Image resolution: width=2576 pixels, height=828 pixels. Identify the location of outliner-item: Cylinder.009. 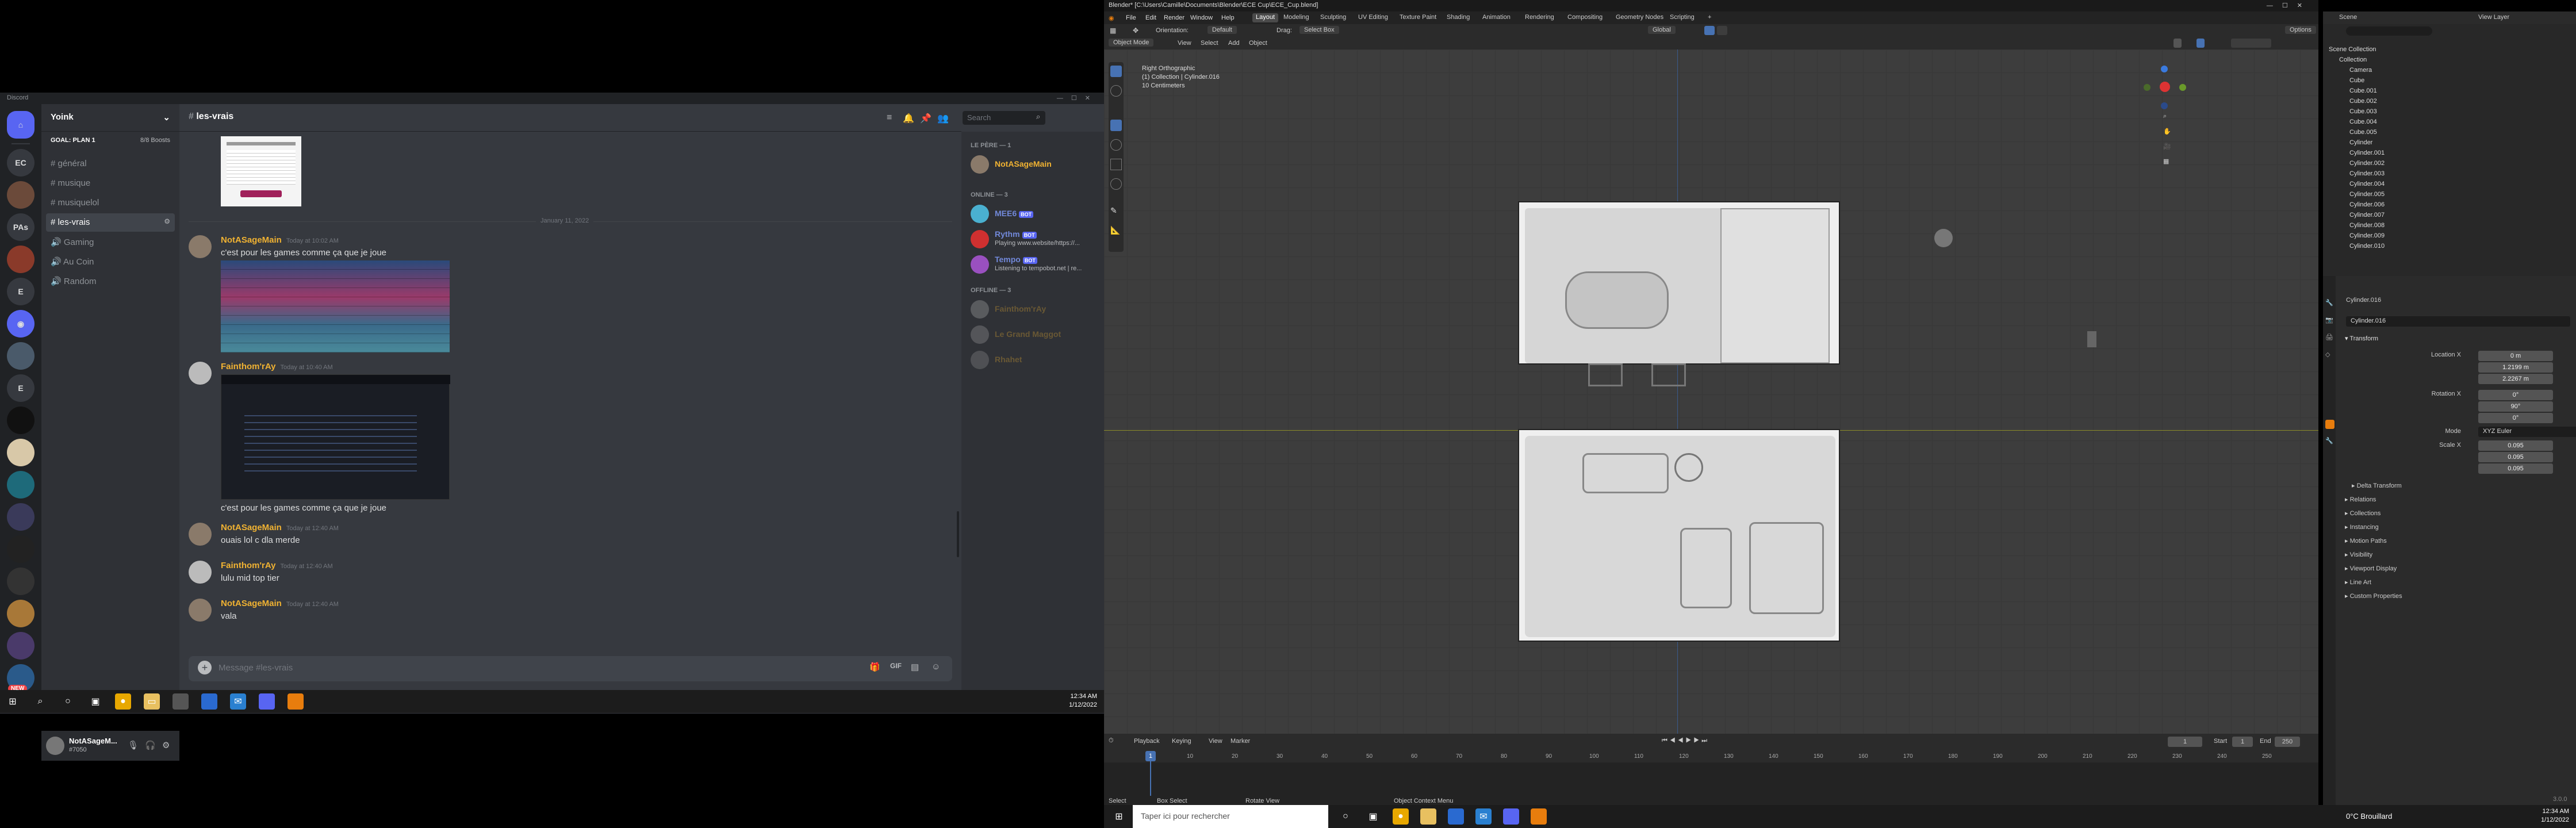
(2449, 238).